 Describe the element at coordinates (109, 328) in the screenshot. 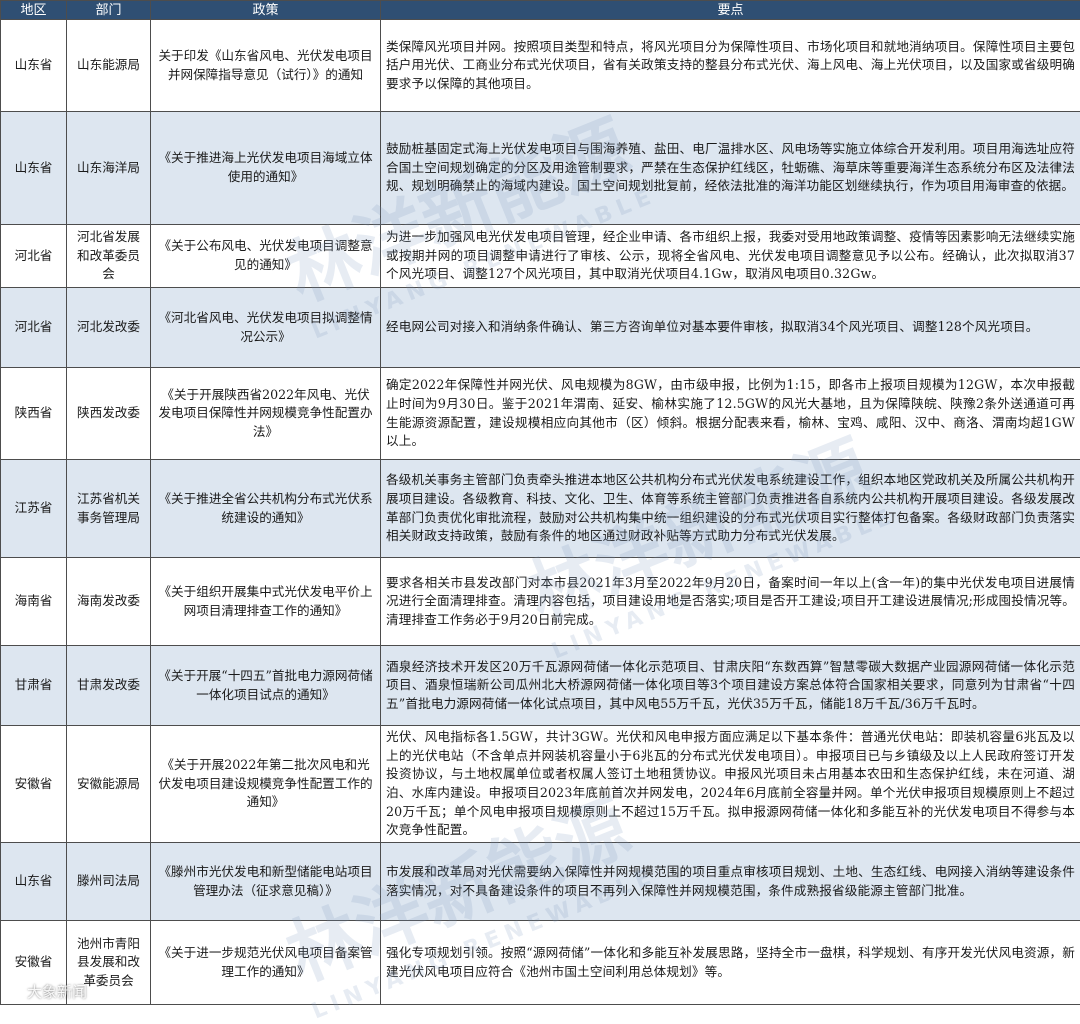

I see `cell-department: 河北发改委` at that location.